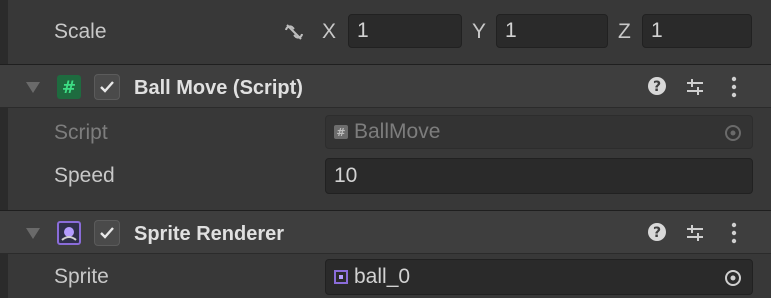 The image size is (771, 298). I want to click on speed-label: Speed, so click(84, 175).